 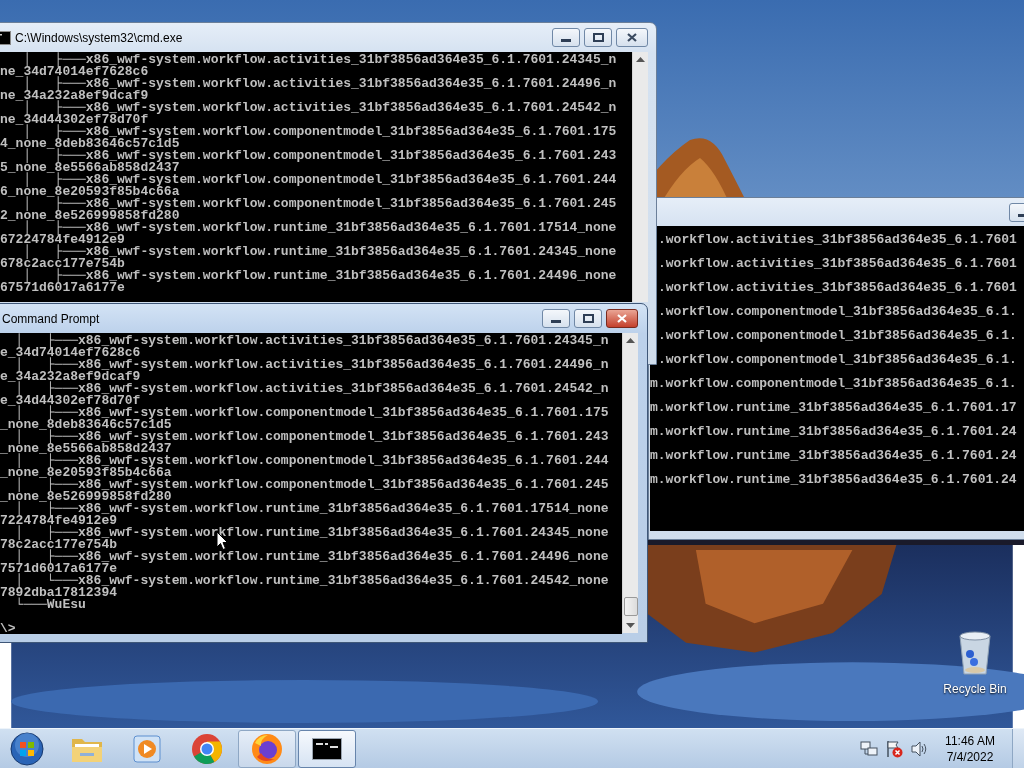 I want to click on scrollbar-thumb, so click(x=631, y=606).